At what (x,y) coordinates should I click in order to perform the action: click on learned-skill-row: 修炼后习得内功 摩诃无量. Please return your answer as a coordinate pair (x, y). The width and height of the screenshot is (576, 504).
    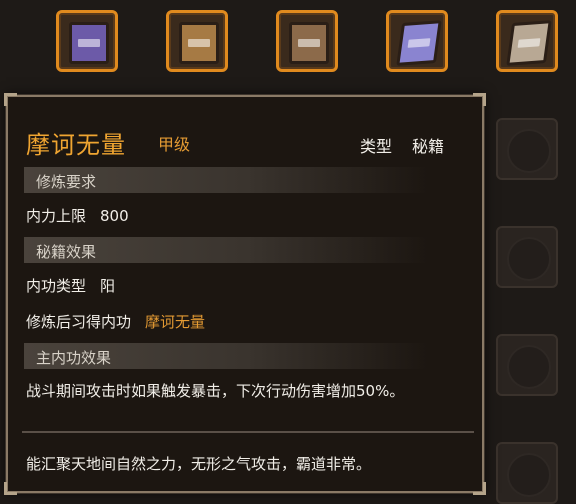
    Looking at the image, I should click on (115, 321).